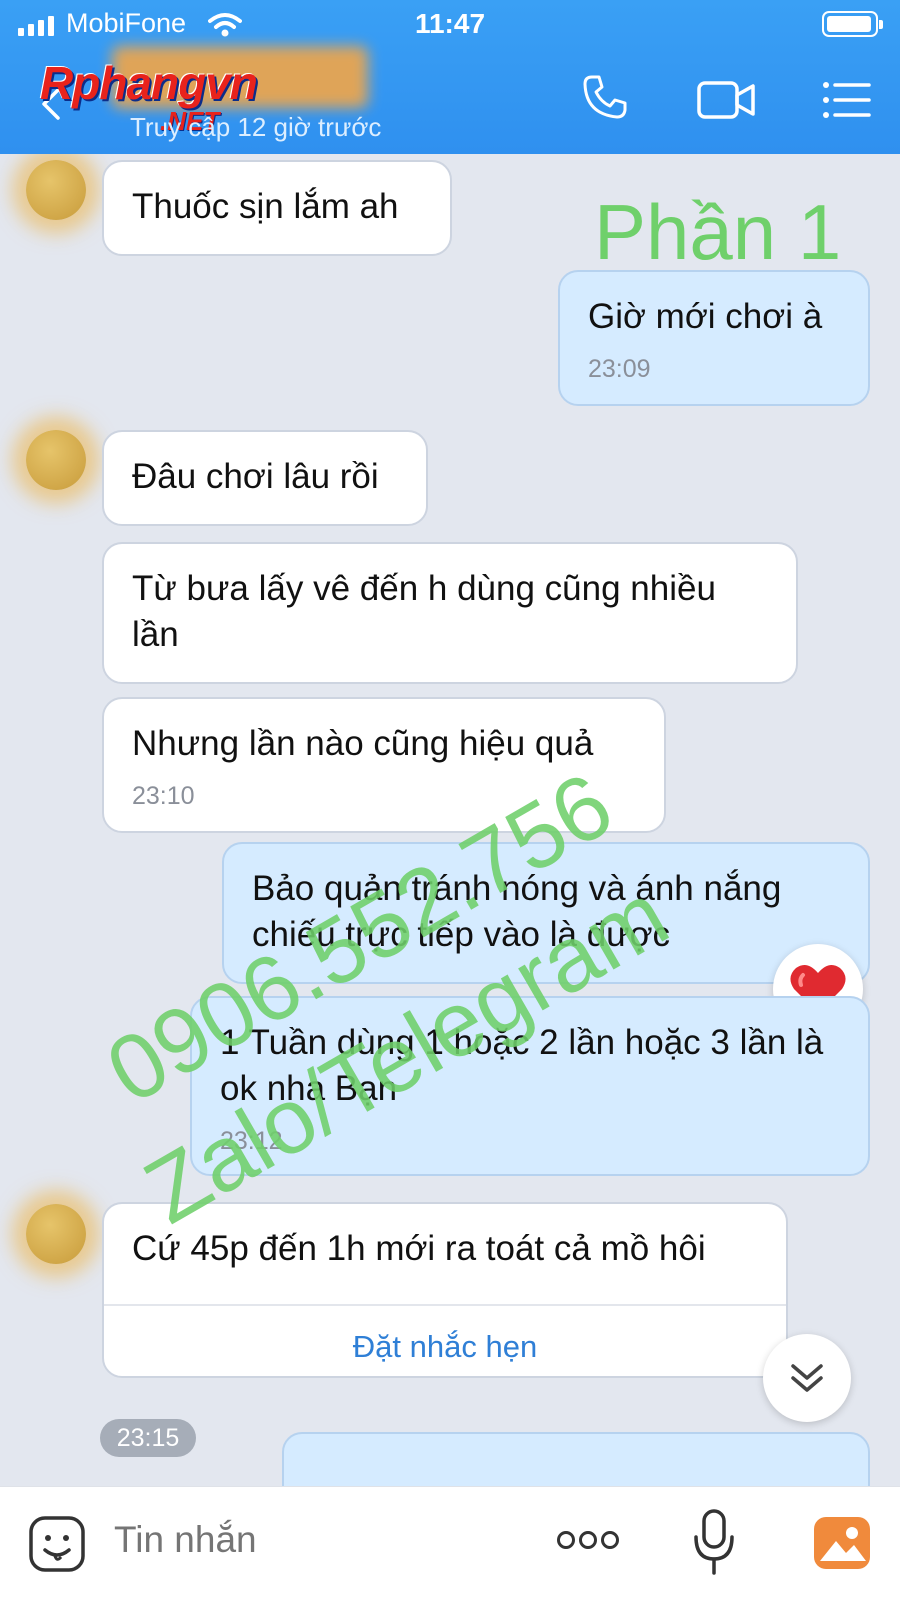 The width and height of the screenshot is (900, 1600). I want to click on message-bubble: Từ bưa lấy vê đến h dùng cũng nhiều lần, so click(450, 613).